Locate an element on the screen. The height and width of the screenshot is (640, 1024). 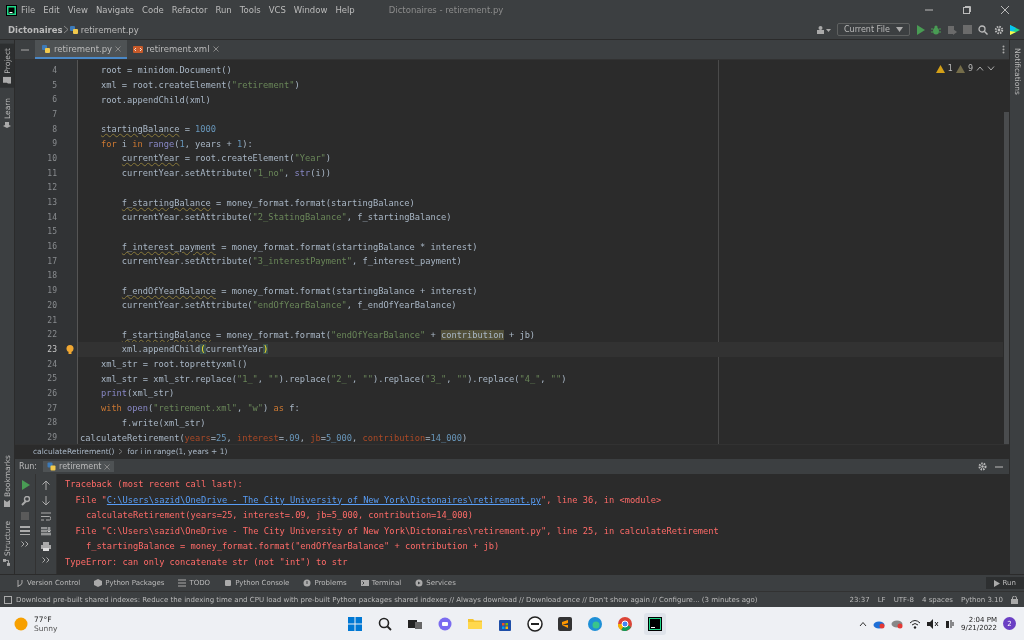
menu-item: Navigate is located at coordinates (114, 10).